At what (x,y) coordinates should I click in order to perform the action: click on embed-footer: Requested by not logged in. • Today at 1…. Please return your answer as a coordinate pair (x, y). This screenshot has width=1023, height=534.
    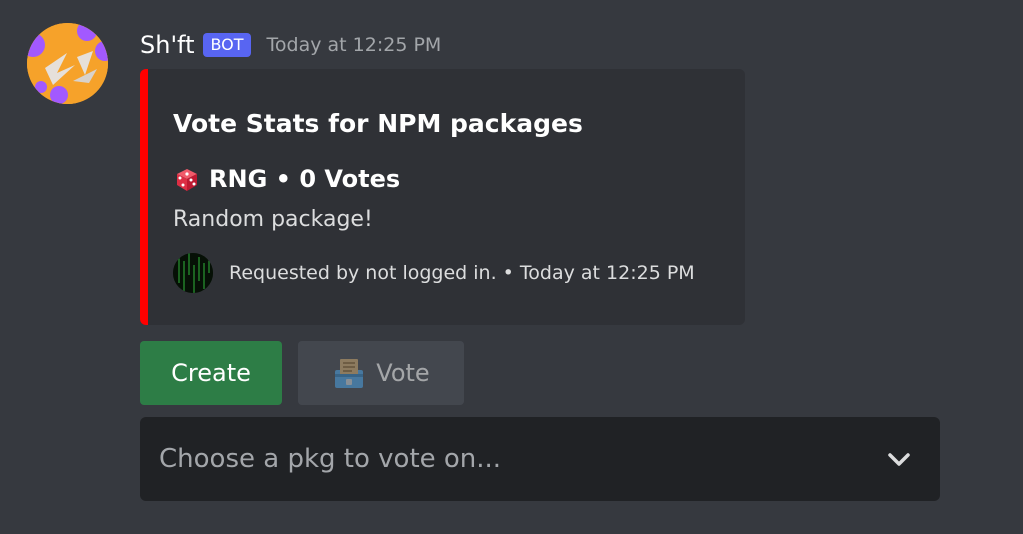
    Looking at the image, I should click on (434, 273).